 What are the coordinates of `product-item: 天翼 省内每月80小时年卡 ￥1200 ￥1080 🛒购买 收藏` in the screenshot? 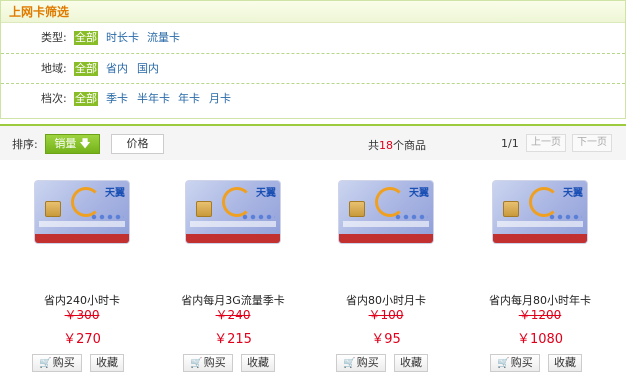 It's located at (554, 280).